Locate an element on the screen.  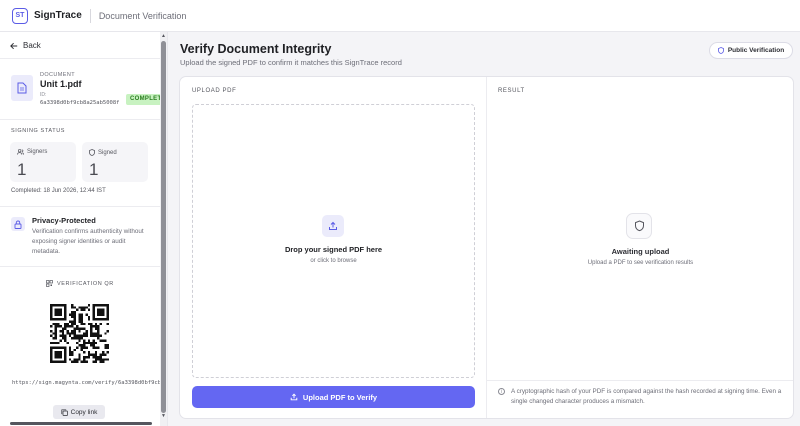
copy-link-label: Copy link is located at coordinates (84, 412).